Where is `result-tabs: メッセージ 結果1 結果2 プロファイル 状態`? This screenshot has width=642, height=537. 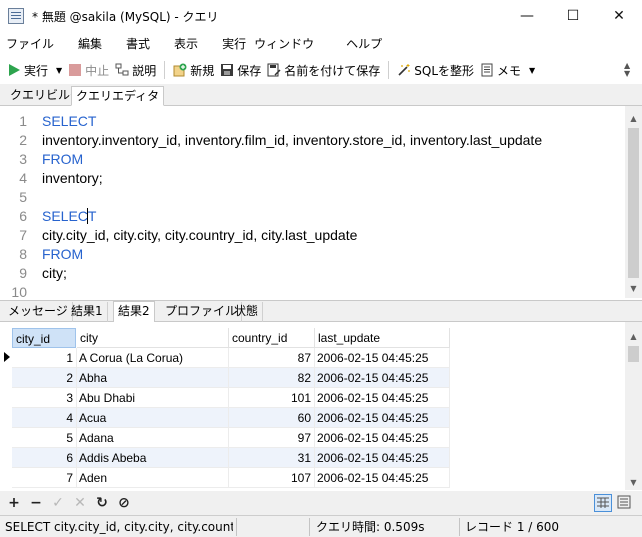 result-tabs: メッセージ 結果1 結果2 プロファイル 状態 is located at coordinates (321, 311).